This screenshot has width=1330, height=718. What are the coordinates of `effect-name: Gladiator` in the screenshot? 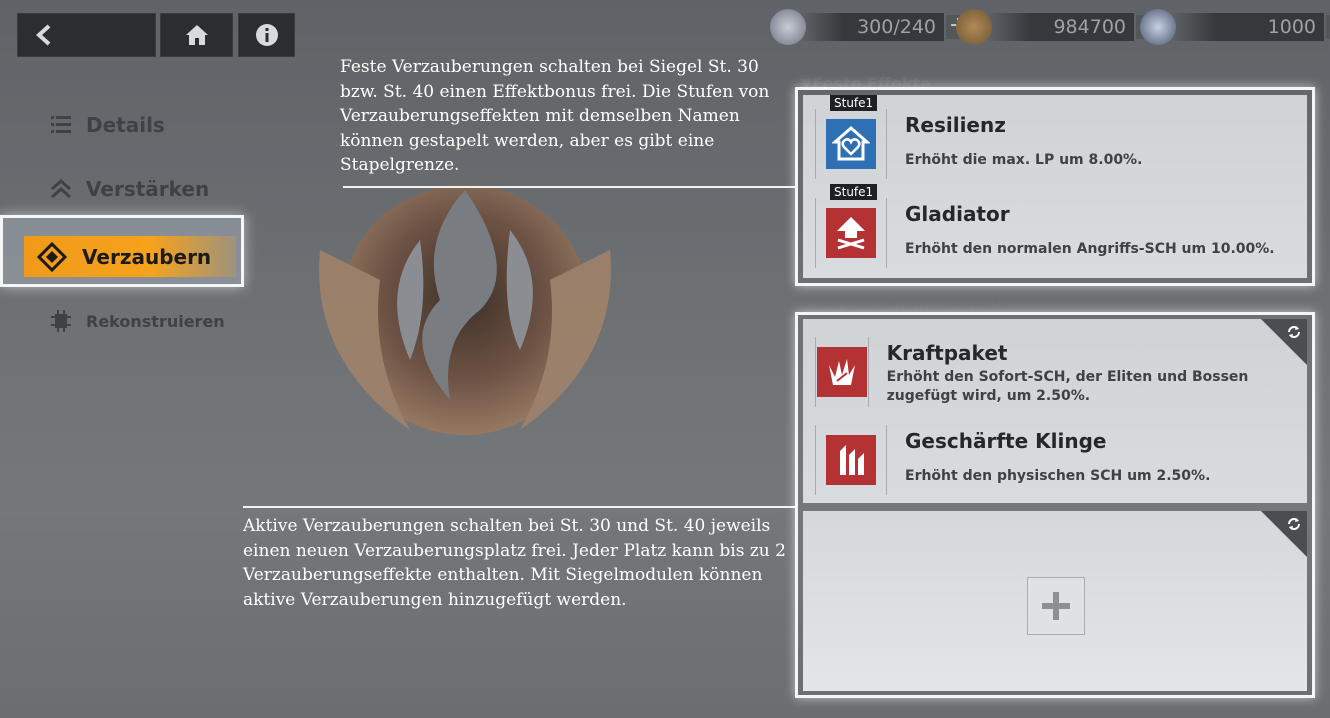 It's located at (957, 214).